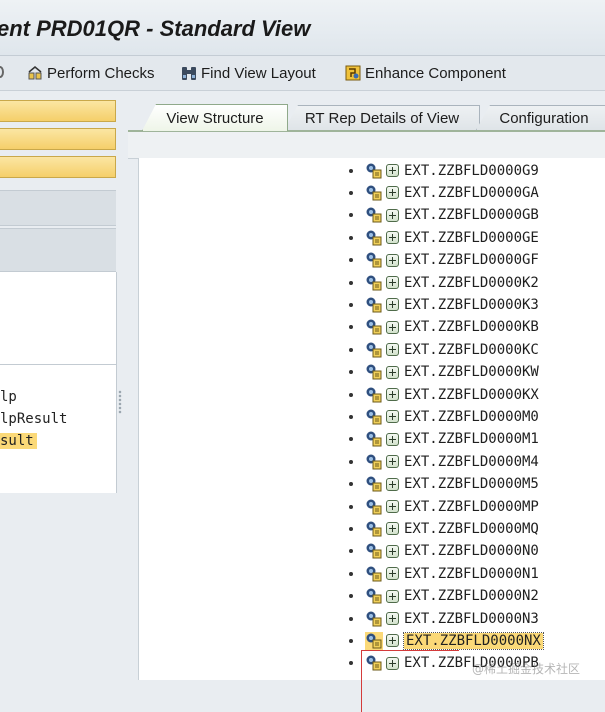 The image size is (605, 712). What do you see at coordinates (302, 28) in the screenshot?
I see `title-bar: ent PRD01QR - Standard View` at bounding box center [302, 28].